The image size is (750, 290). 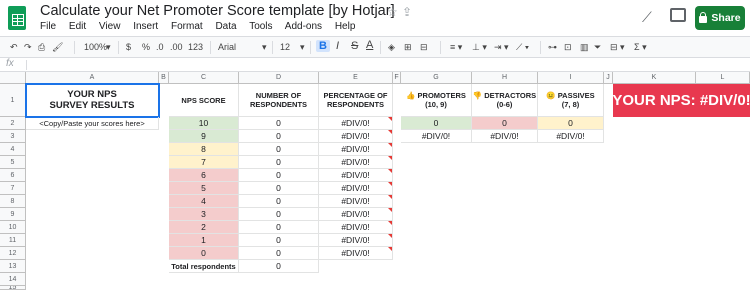 I want to click on nps-score-cell: 8, so click(x=204, y=149).